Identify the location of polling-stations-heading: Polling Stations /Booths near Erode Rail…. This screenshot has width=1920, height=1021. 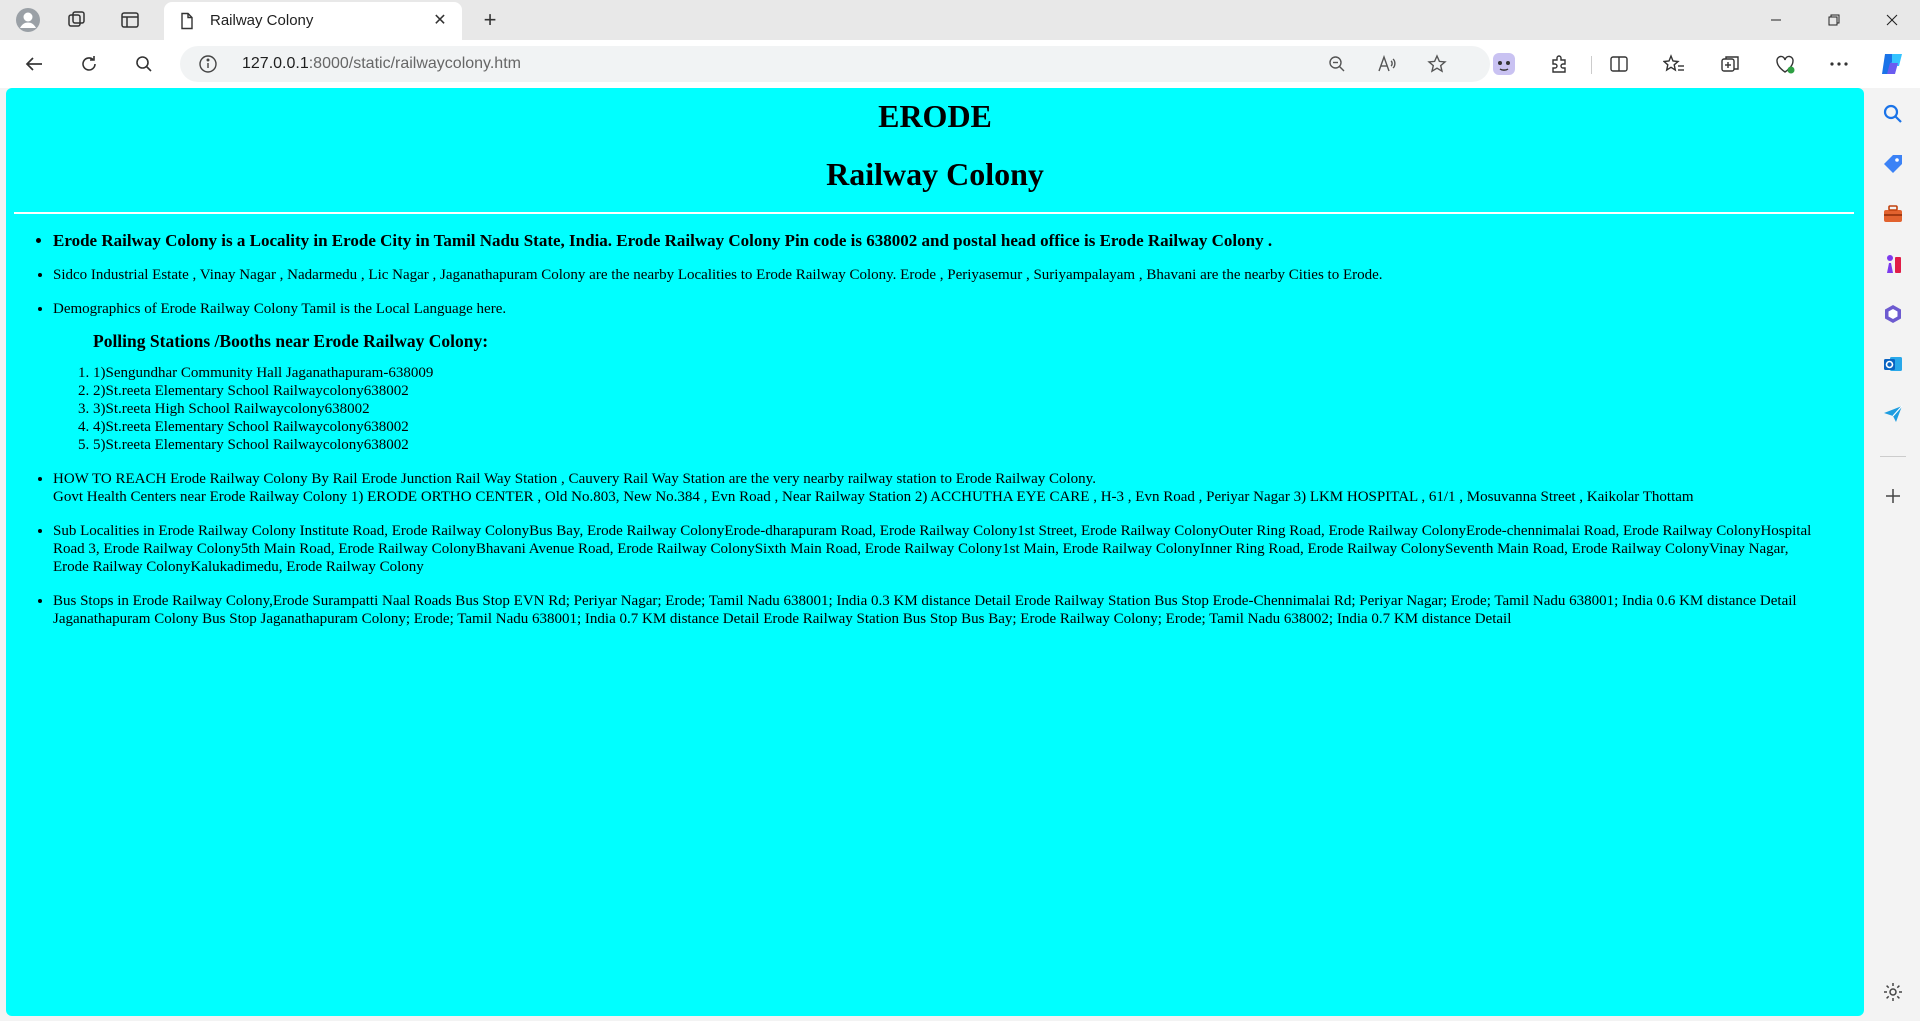
(291, 341).